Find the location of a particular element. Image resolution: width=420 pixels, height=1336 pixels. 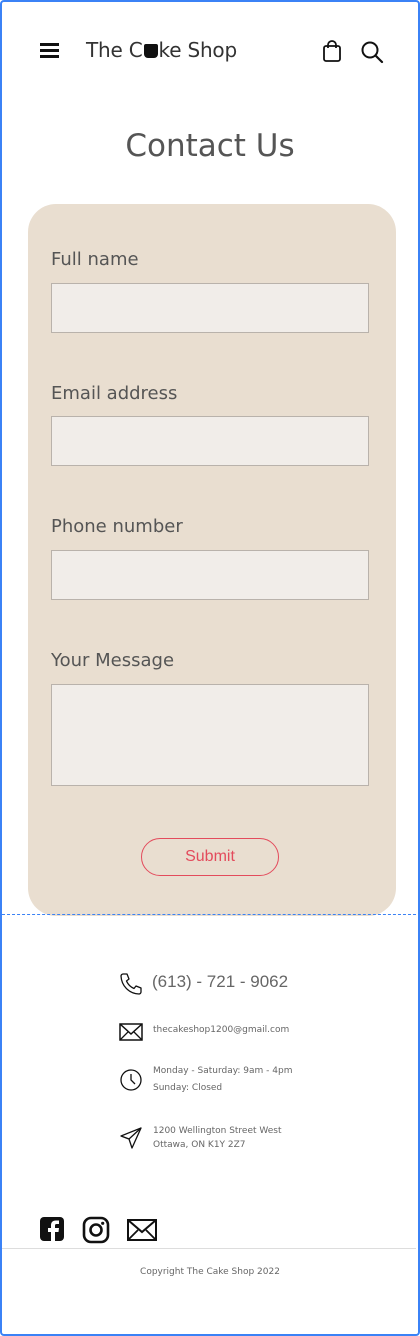

copyright-text: Copyright The Cake Shop 2022 is located at coordinates (210, 1272).